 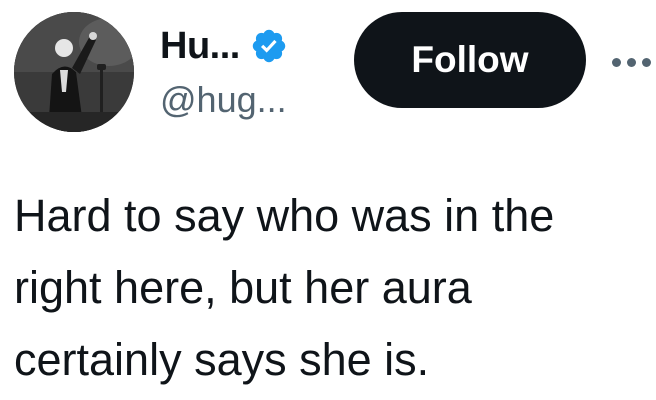 I want to click on more-options-icon, so click(x=616, y=62).